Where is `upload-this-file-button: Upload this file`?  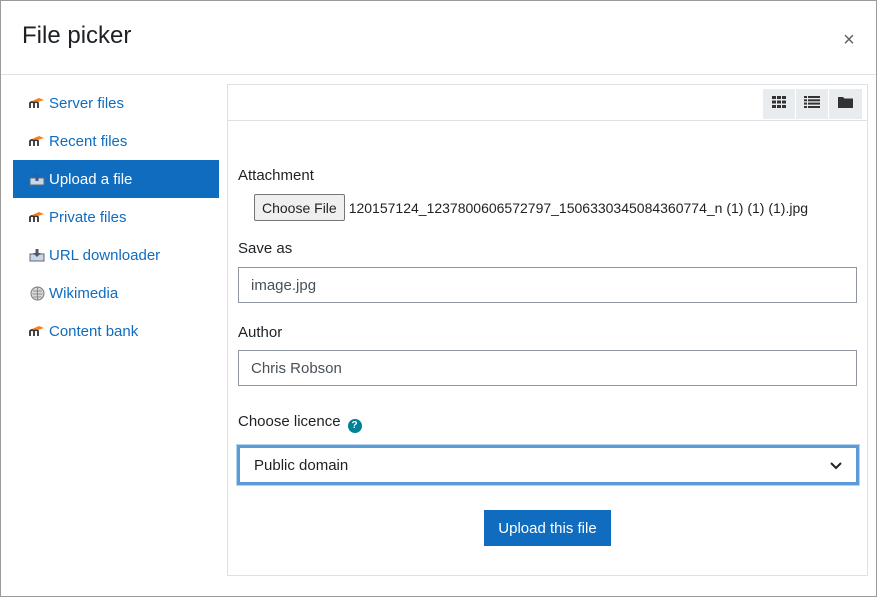
upload-this-file-button: Upload this file is located at coordinates (547, 528).